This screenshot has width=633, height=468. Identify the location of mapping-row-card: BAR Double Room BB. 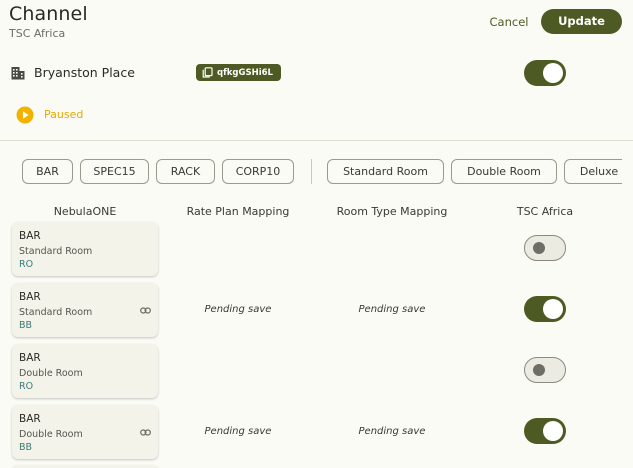
(85, 432).